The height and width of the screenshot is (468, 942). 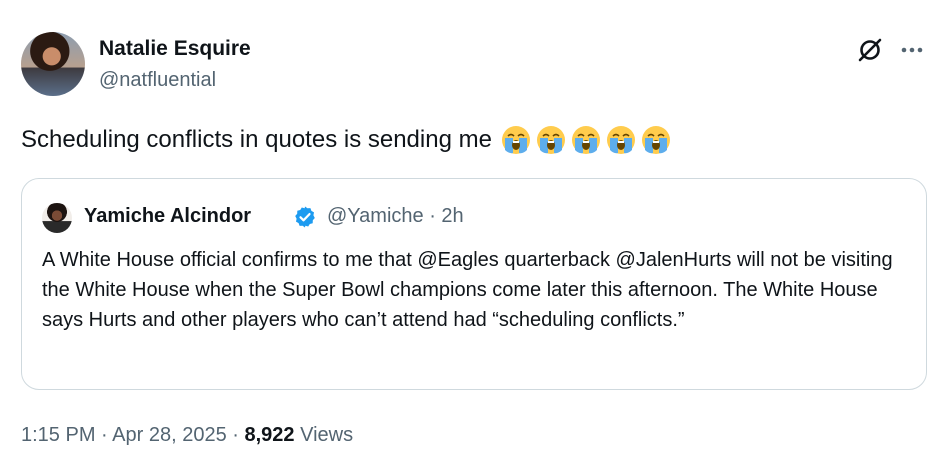 I want to click on author-handle: @natfluential, so click(x=157, y=80).